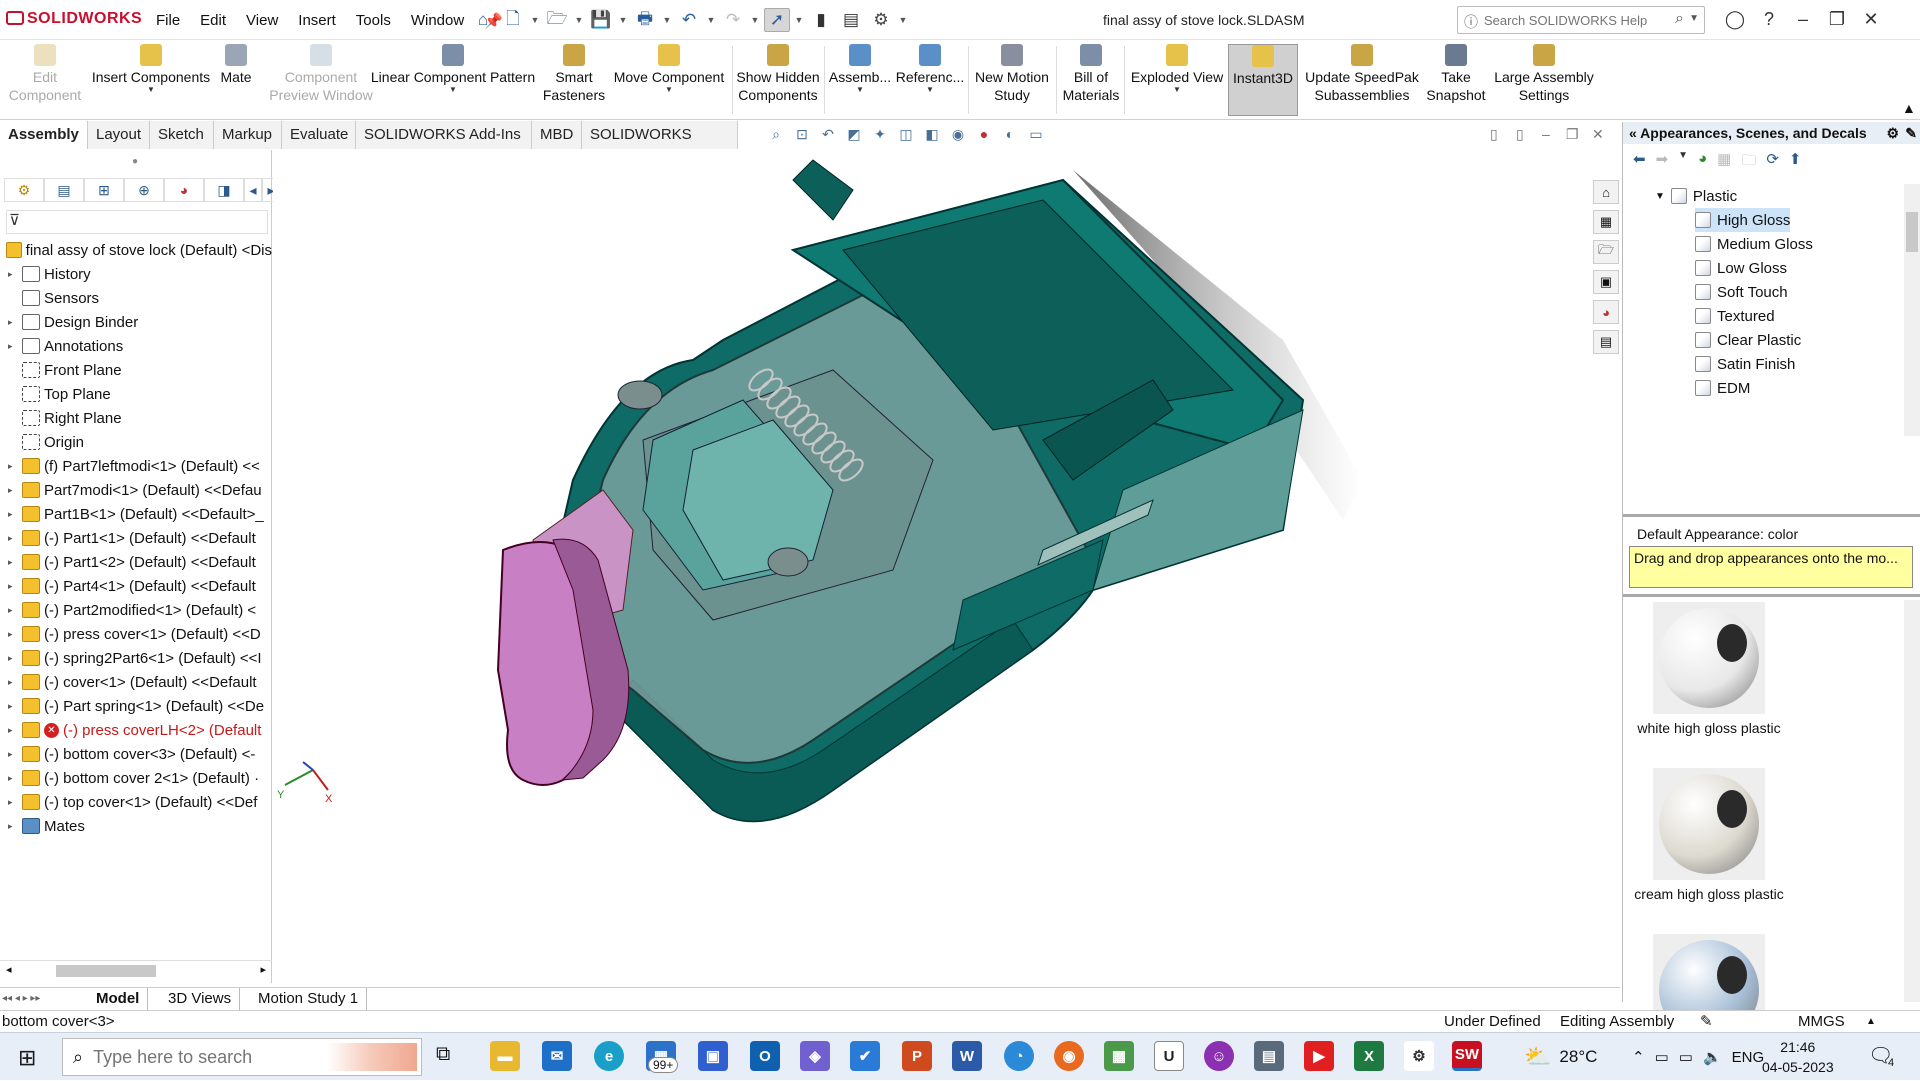 This screenshot has height=1081, width=1920. I want to click on todo-app-icon: ✔, so click(865, 1056).